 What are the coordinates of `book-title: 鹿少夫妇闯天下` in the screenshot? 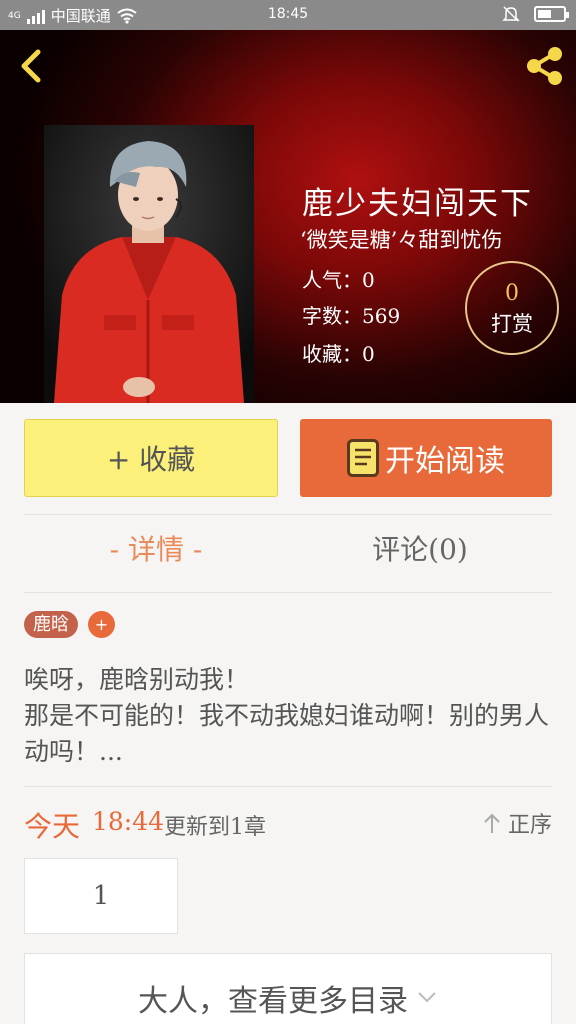 It's located at (417, 204).